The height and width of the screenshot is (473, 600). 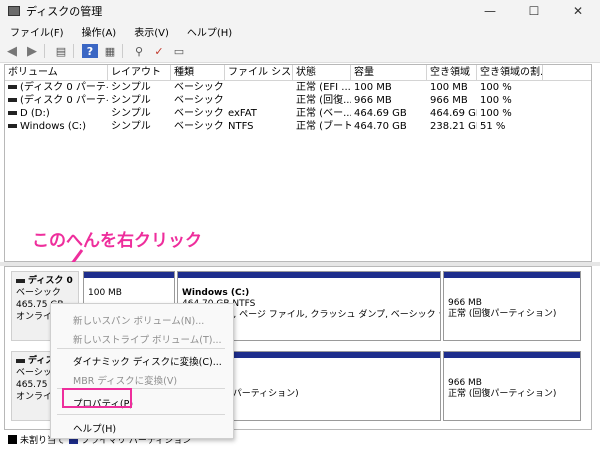 I want to click on disk-type: ベーシック, so click(x=38, y=293).